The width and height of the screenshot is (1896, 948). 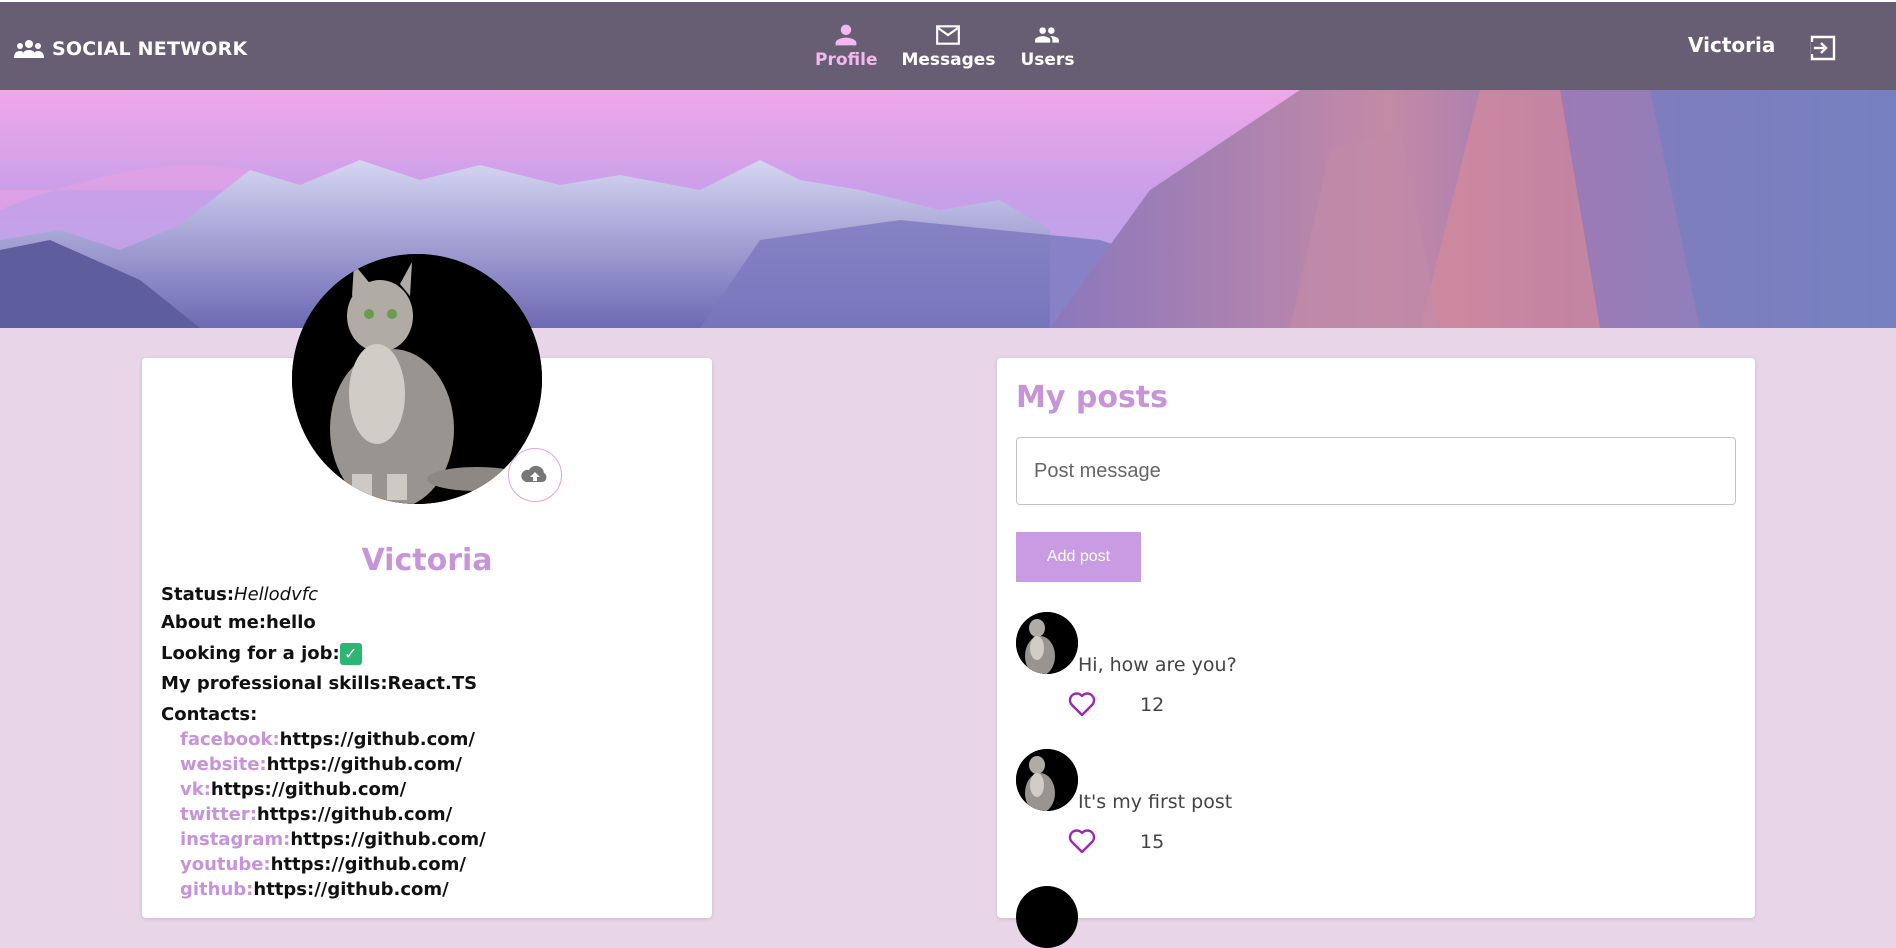 I want to click on person-icon, so click(x=846, y=35).